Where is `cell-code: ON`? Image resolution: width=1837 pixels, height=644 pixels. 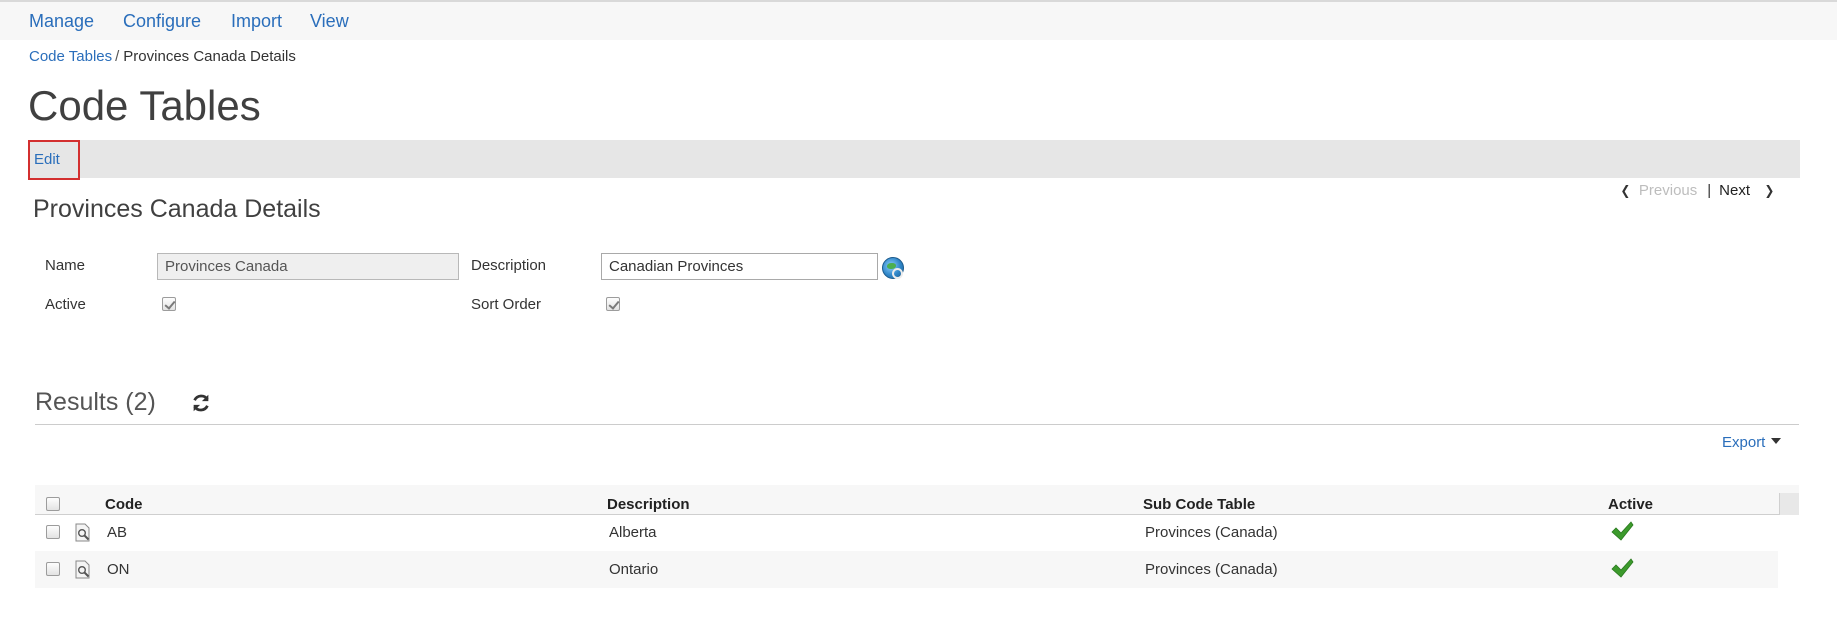 cell-code: ON is located at coordinates (118, 569).